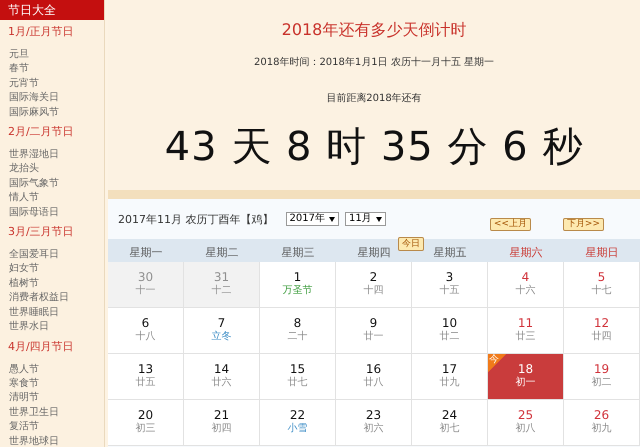  Describe the element at coordinates (298, 377) in the screenshot. I see `day-cell: 15 廿七` at that location.